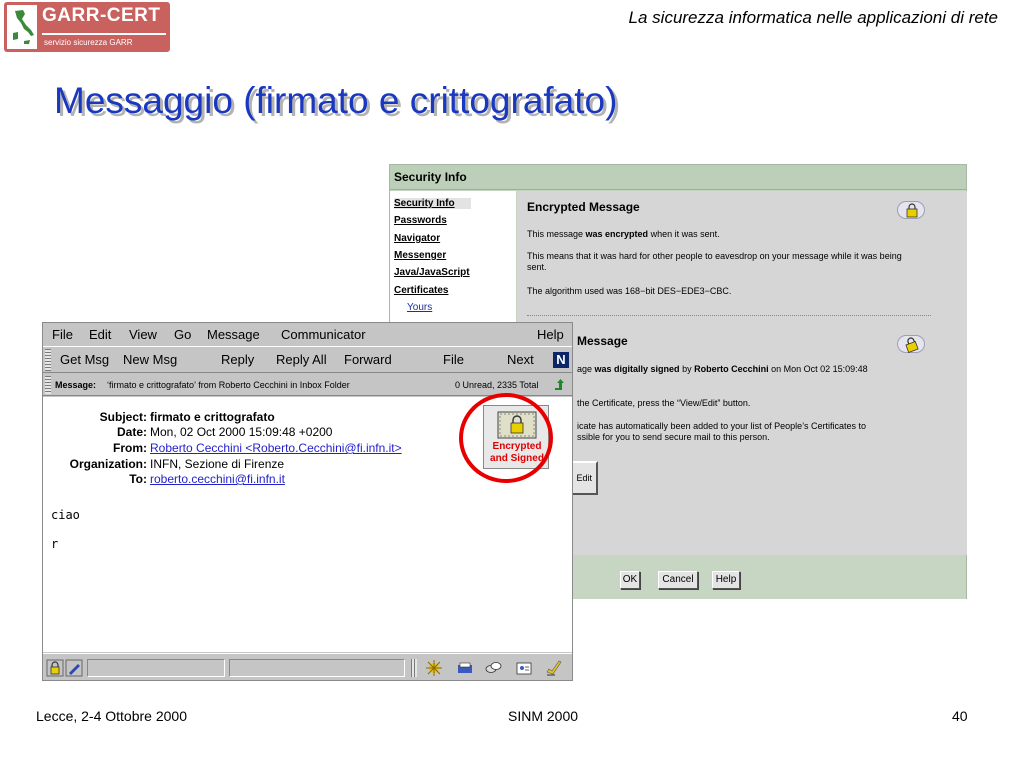 This screenshot has height=768, width=1024. What do you see at coordinates (143, 334) in the screenshot?
I see `menu-view: View` at bounding box center [143, 334].